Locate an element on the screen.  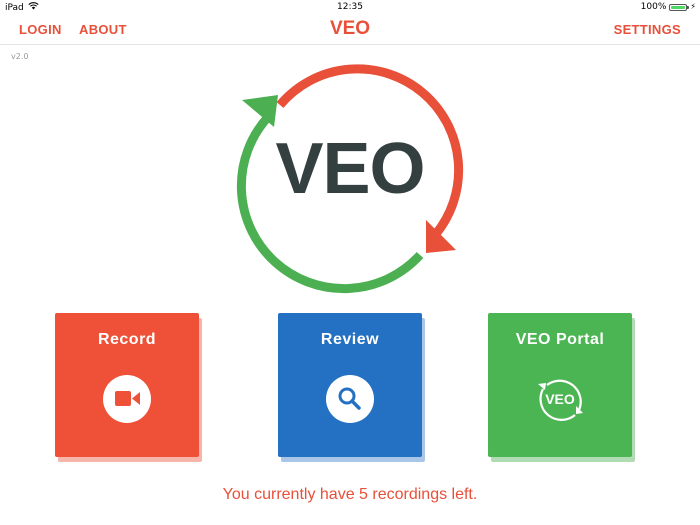
page-title: VEO is located at coordinates (350, 28).